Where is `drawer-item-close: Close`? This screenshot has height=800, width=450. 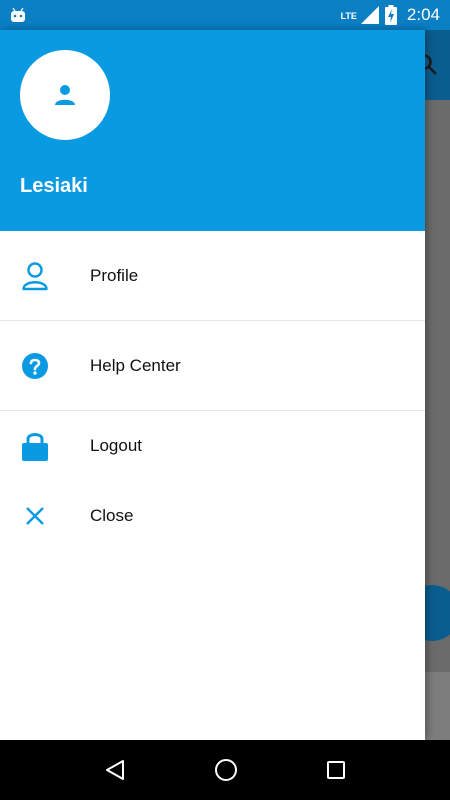
drawer-item-close: Close is located at coordinates (212, 516).